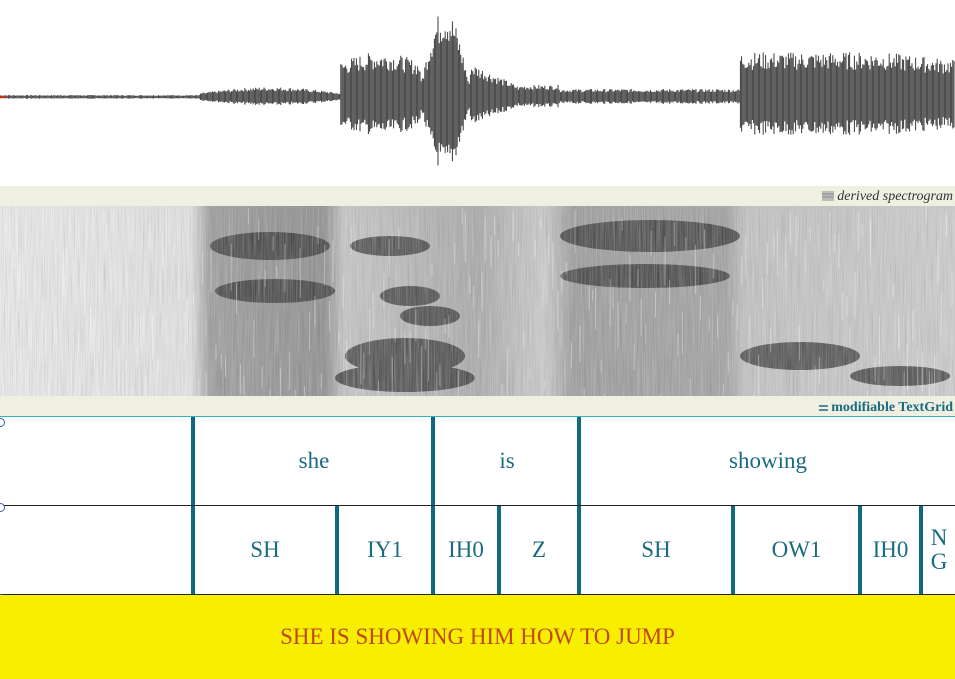 This screenshot has width=955, height=679. Describe the element at coordinates (768, 461) in the screenshot. I see `interval-words-showing: showing` at that location.